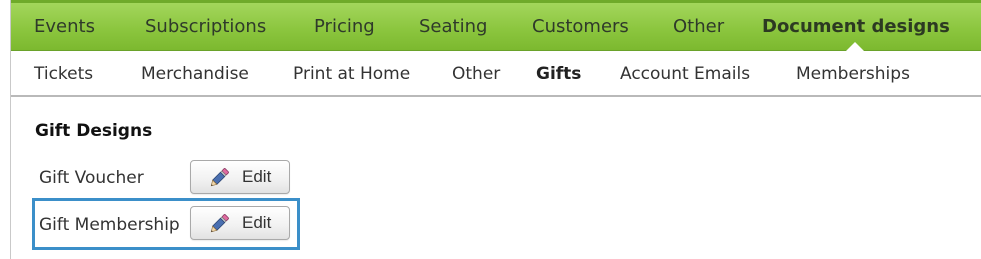 The image size is (981, 259). What do you see at coordinates (853, 74) in the screenshot?
I see `sub-nav-memberships: Memberships` at bounding box center [853, 74].